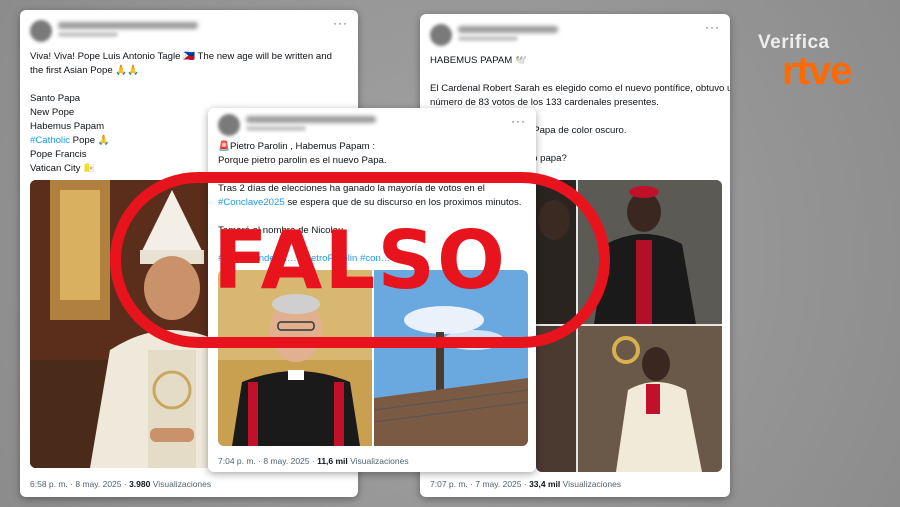  What do you see at coordinates (50, 140) in the screenshot?
I see `catholic-hashtag: #Catholic` at bounding box center [50, 140].